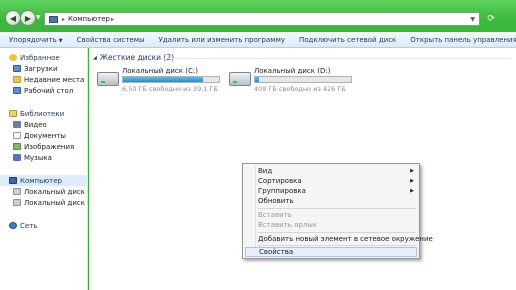 This screenshot has height=290, width=516. What do you see at coordinates (262, 19) in the screenshot?
I see `address-bar: ▸ Компьютер ▸ ▼` at bounding box center [262, 19].